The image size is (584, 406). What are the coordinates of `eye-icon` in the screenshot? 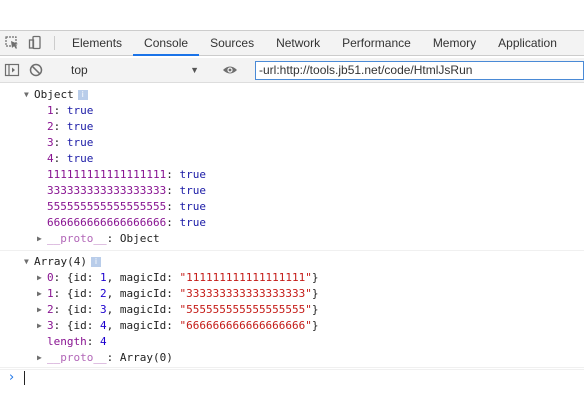 It's located at (230, 70).